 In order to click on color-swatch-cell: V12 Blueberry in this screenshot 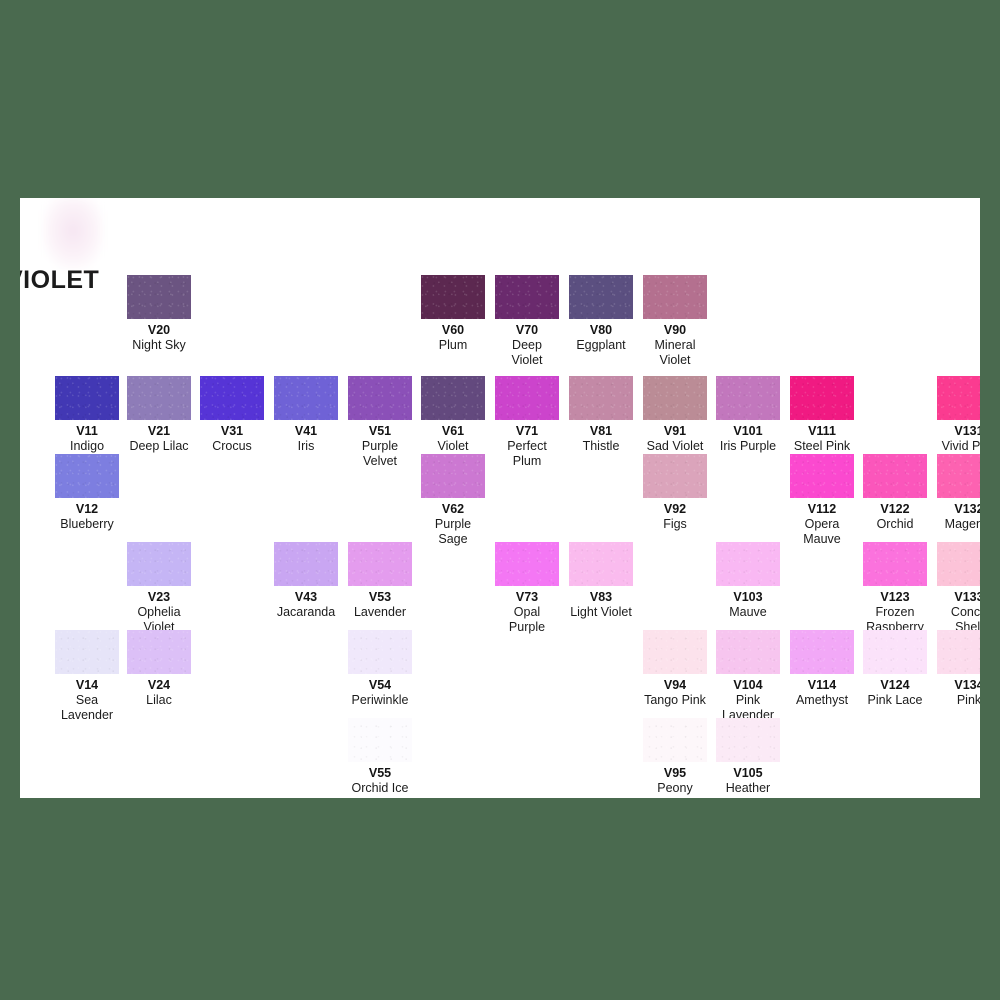, I will do `click(87, 493)`.